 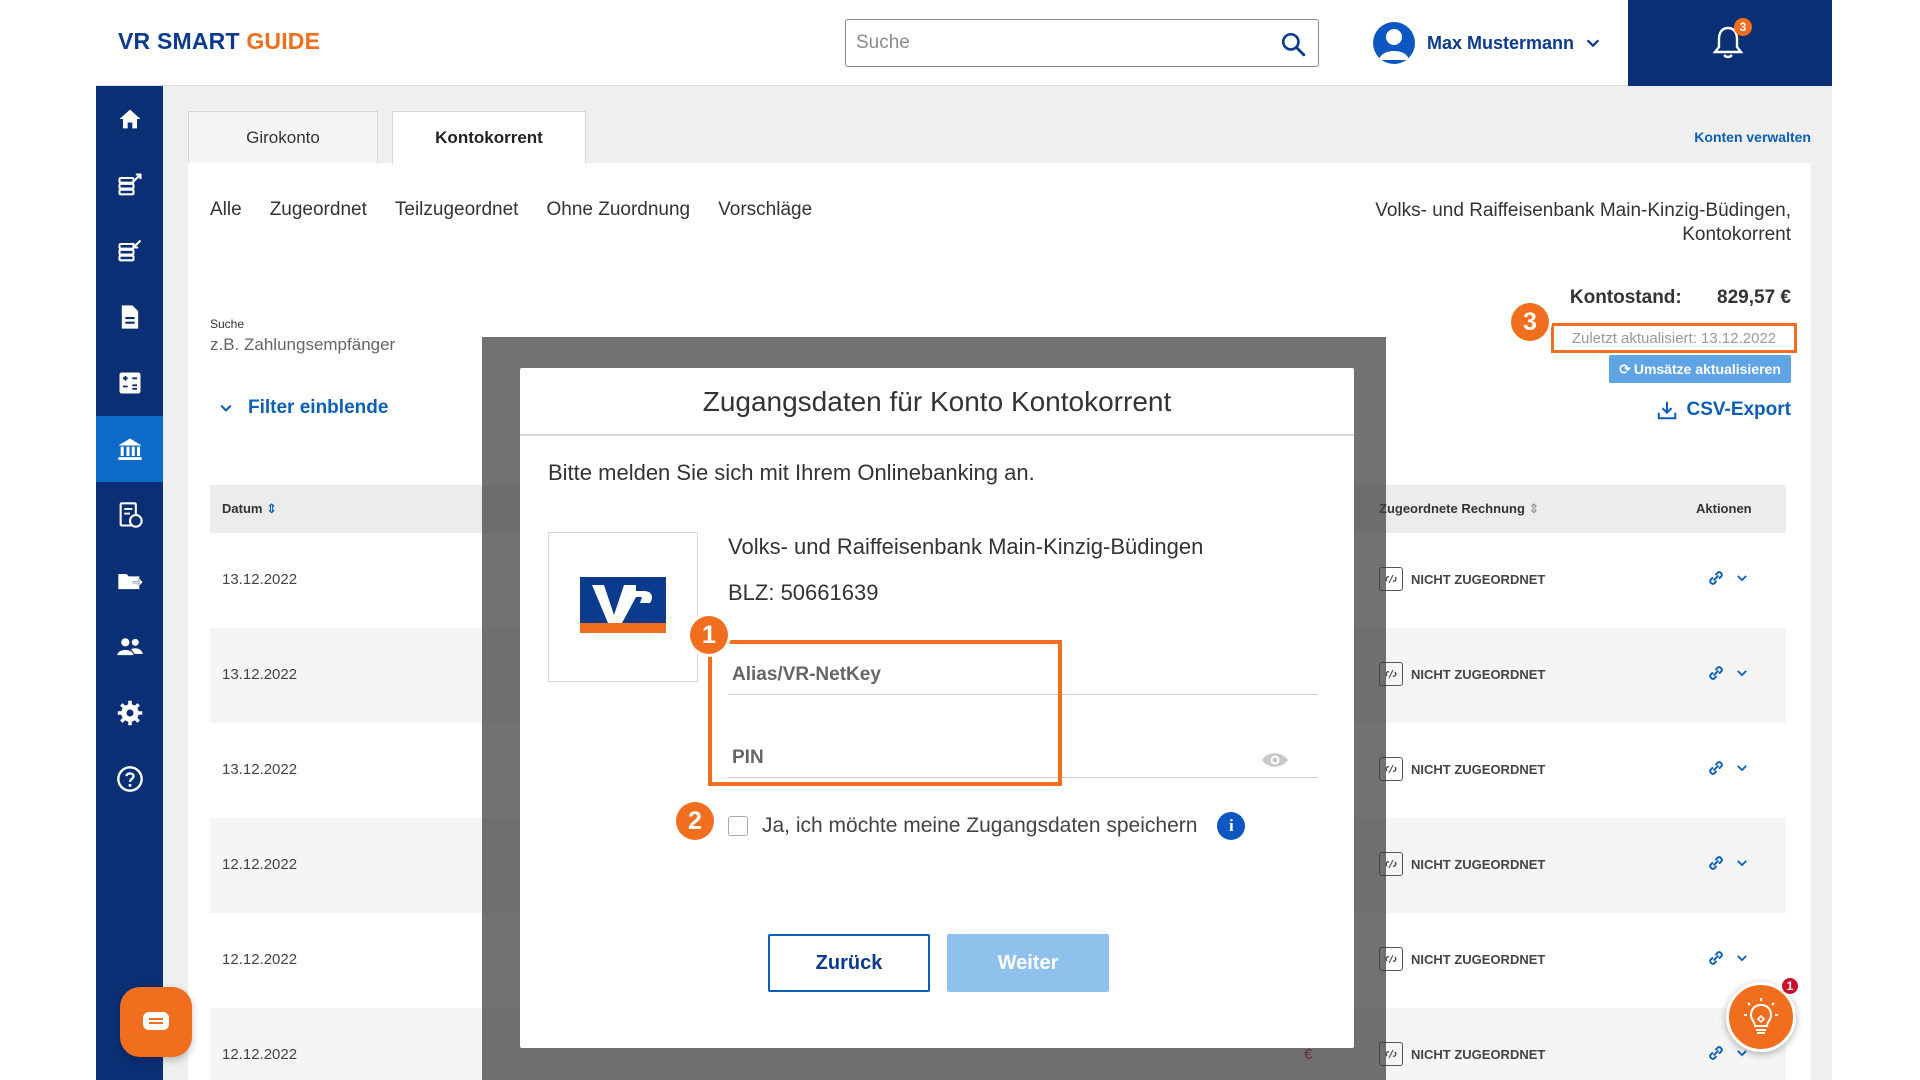 I want to click on callout-3: 3, so click(x=1530, y=322).